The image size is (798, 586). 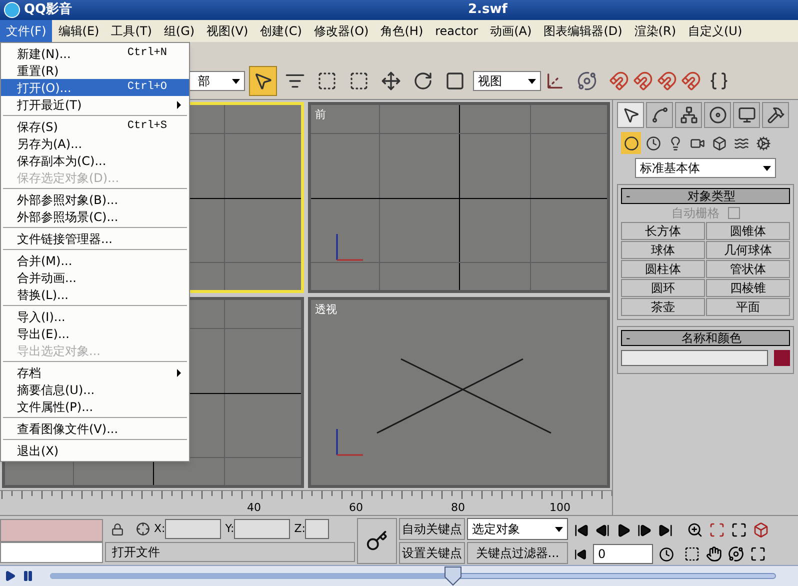 What do you see at coordinates (254, 508) in the screenshot?
I see `ruler-label: 40` at bounding box center [254, 508].